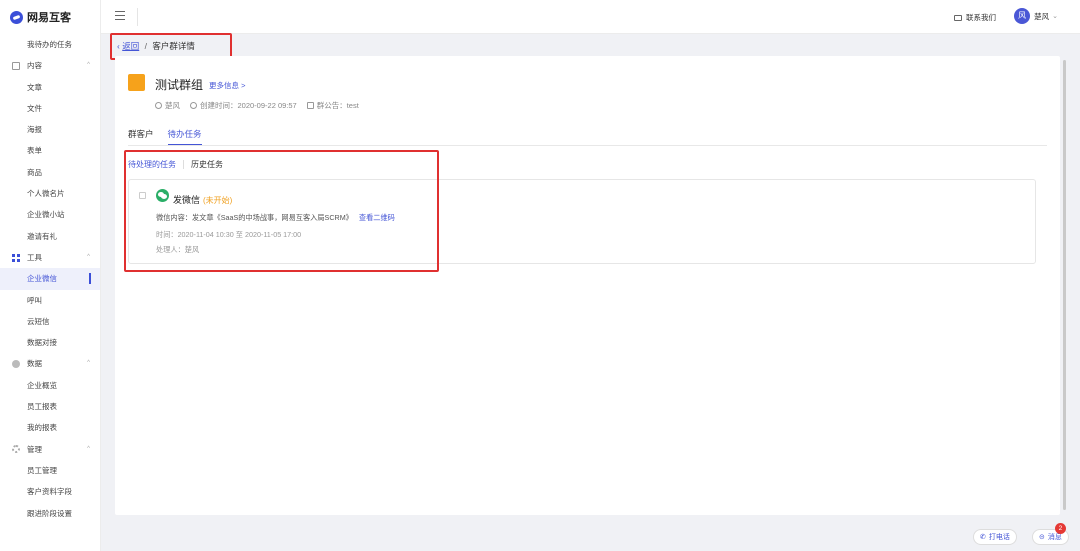 The width and height of the screenshot is (1080, 551). Describe the element at coordinates (34, 257) in the screenshot. I see `sidebar-group-label: 工具` at that location.